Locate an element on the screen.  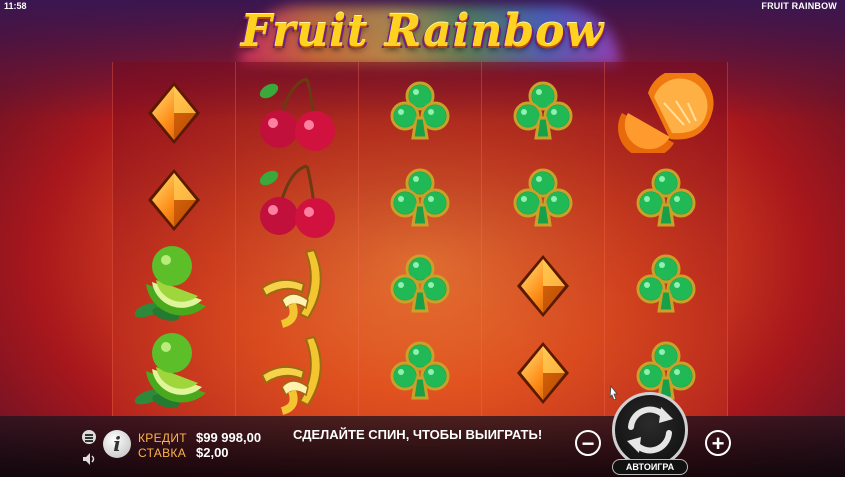
menu-icon is located at coordinates (89, 437).